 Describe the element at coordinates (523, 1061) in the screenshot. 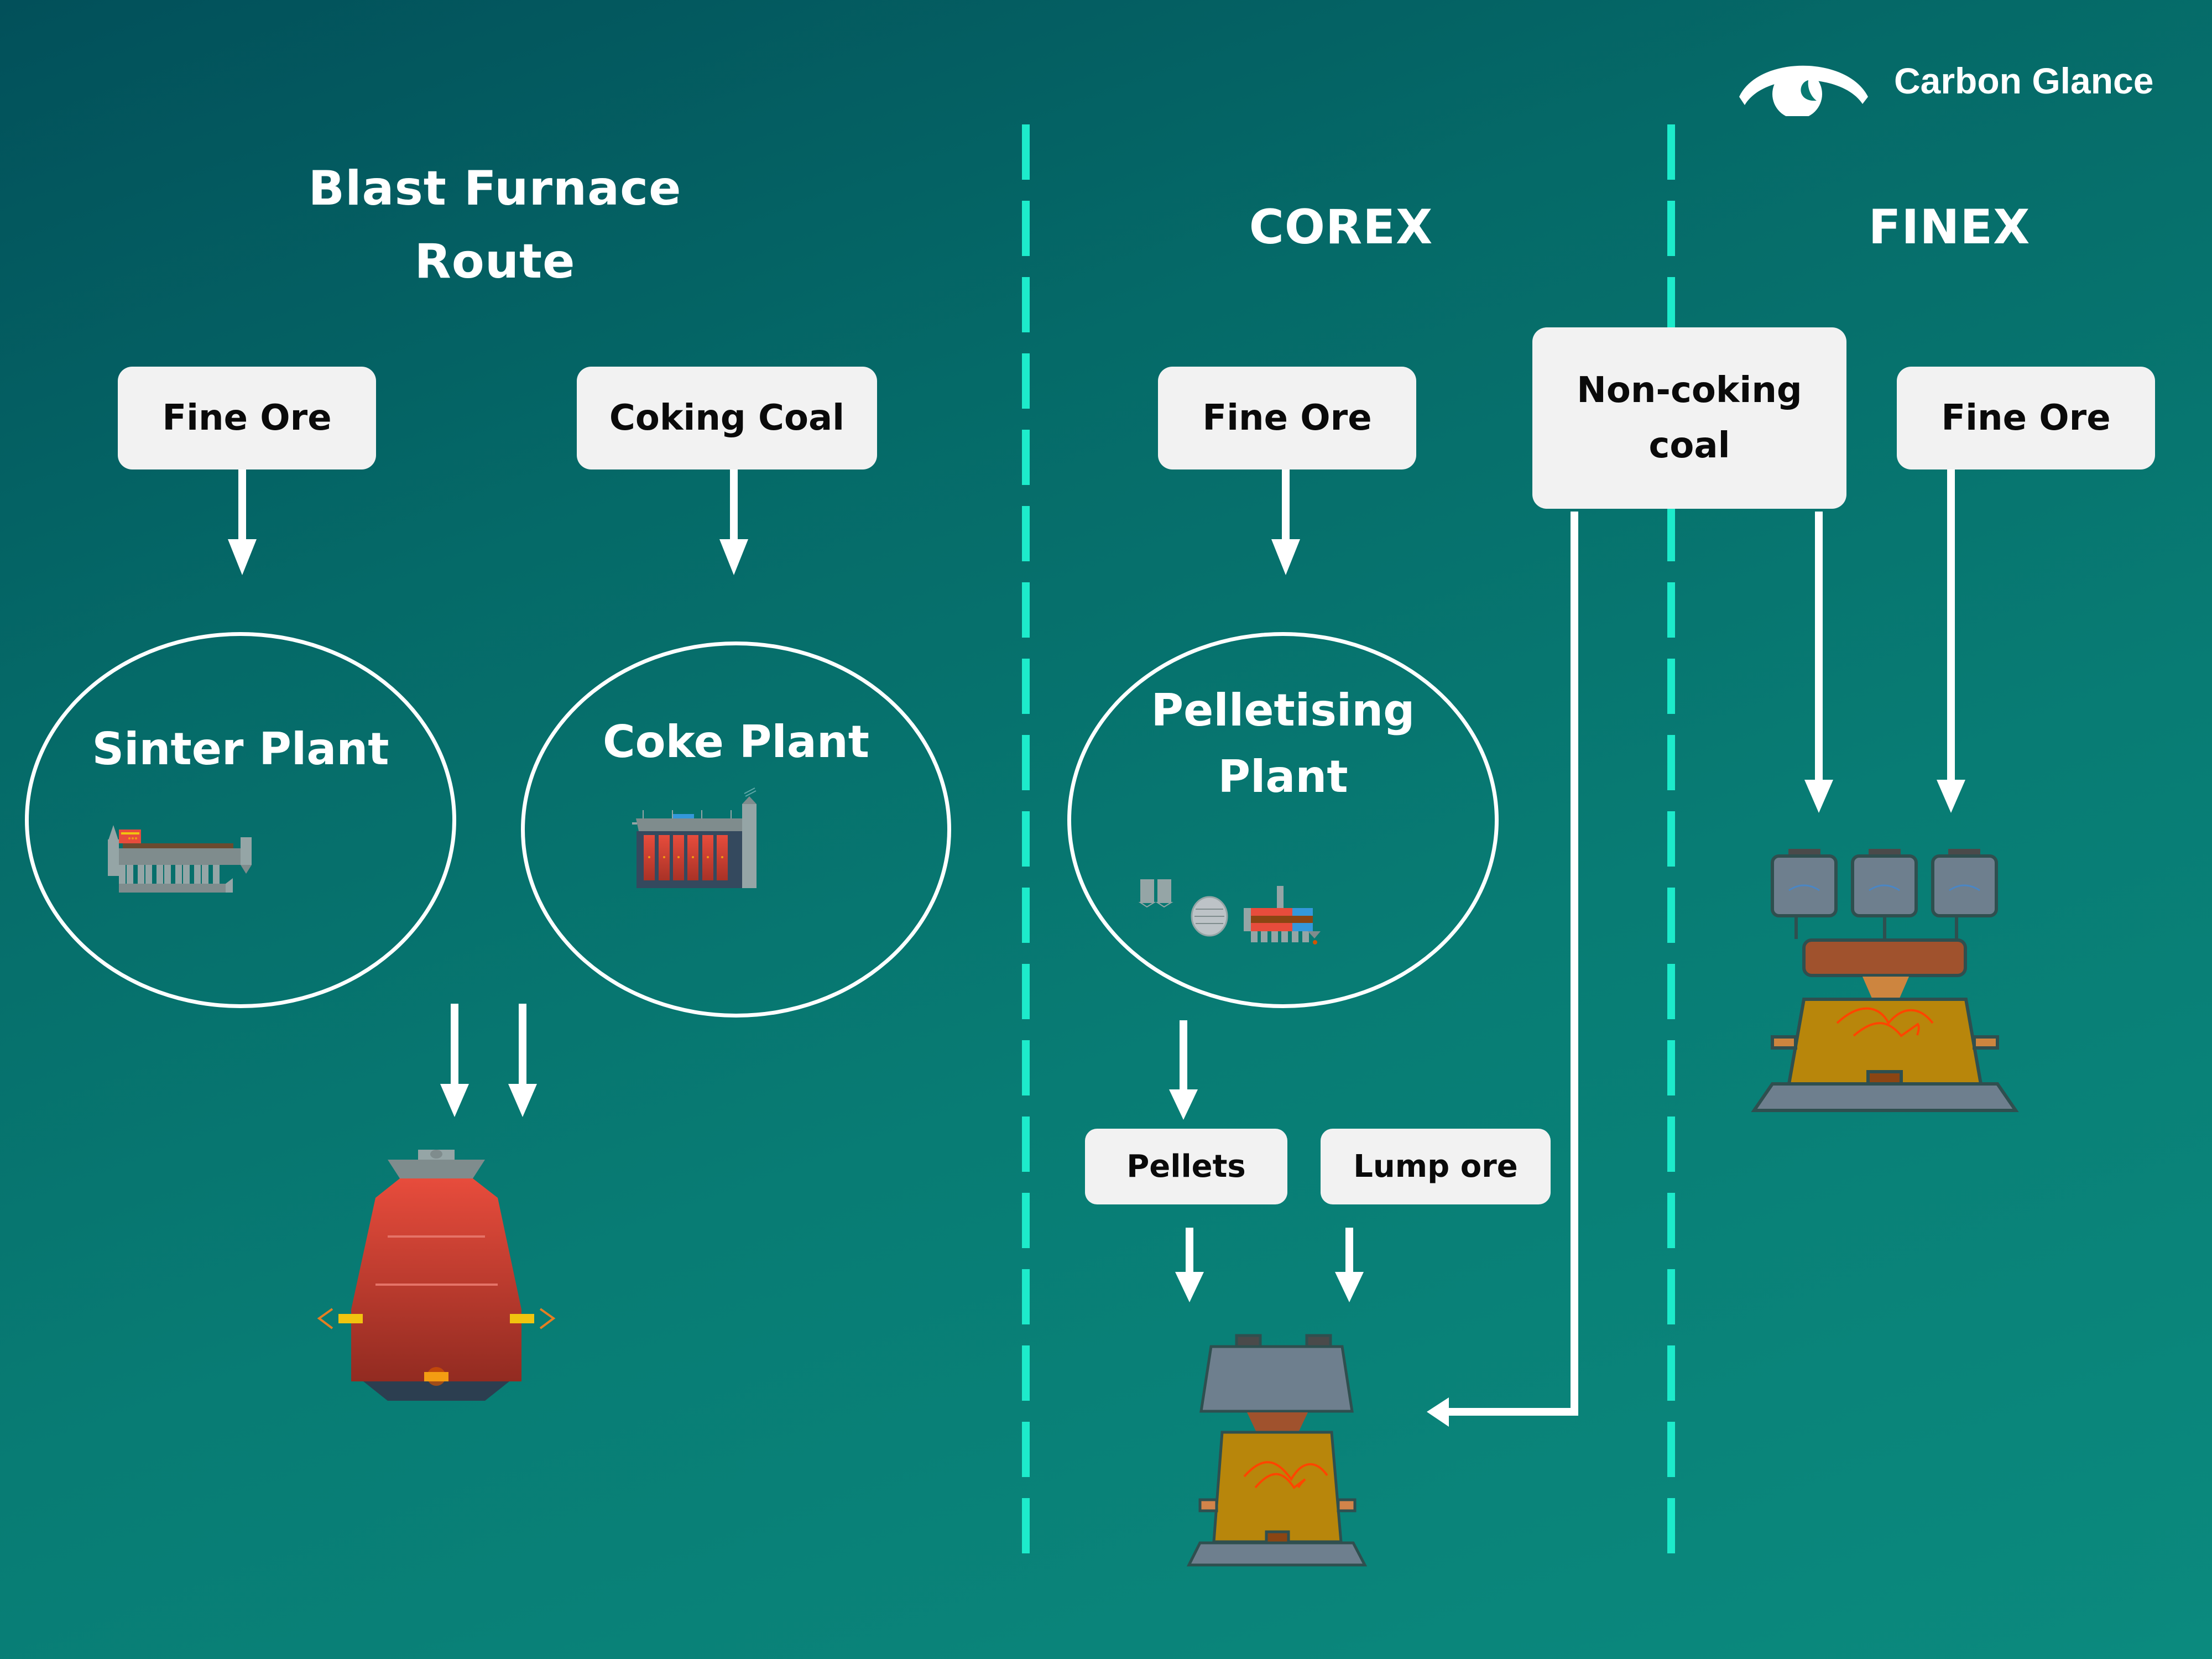

I see `arrow-coke-to-bf` at that location.